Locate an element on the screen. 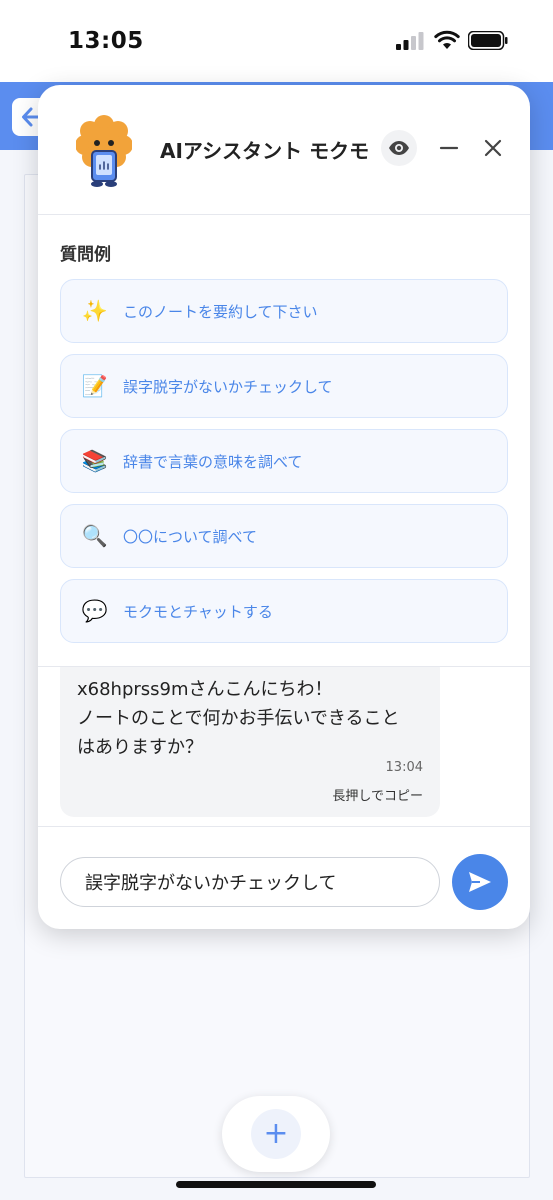 The height and width of the screenshot is (1200, 553). example-research: 🔍 〇〇について調べて is located at coordinates (284, 536).